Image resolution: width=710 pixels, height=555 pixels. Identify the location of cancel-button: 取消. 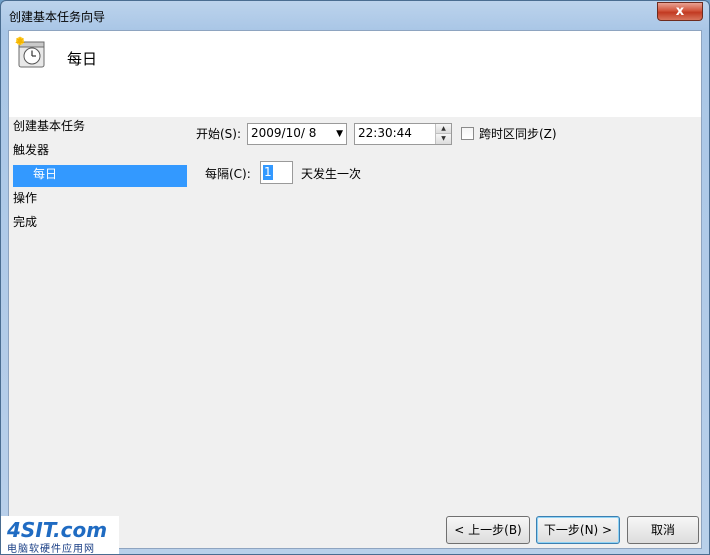
(663, 530).